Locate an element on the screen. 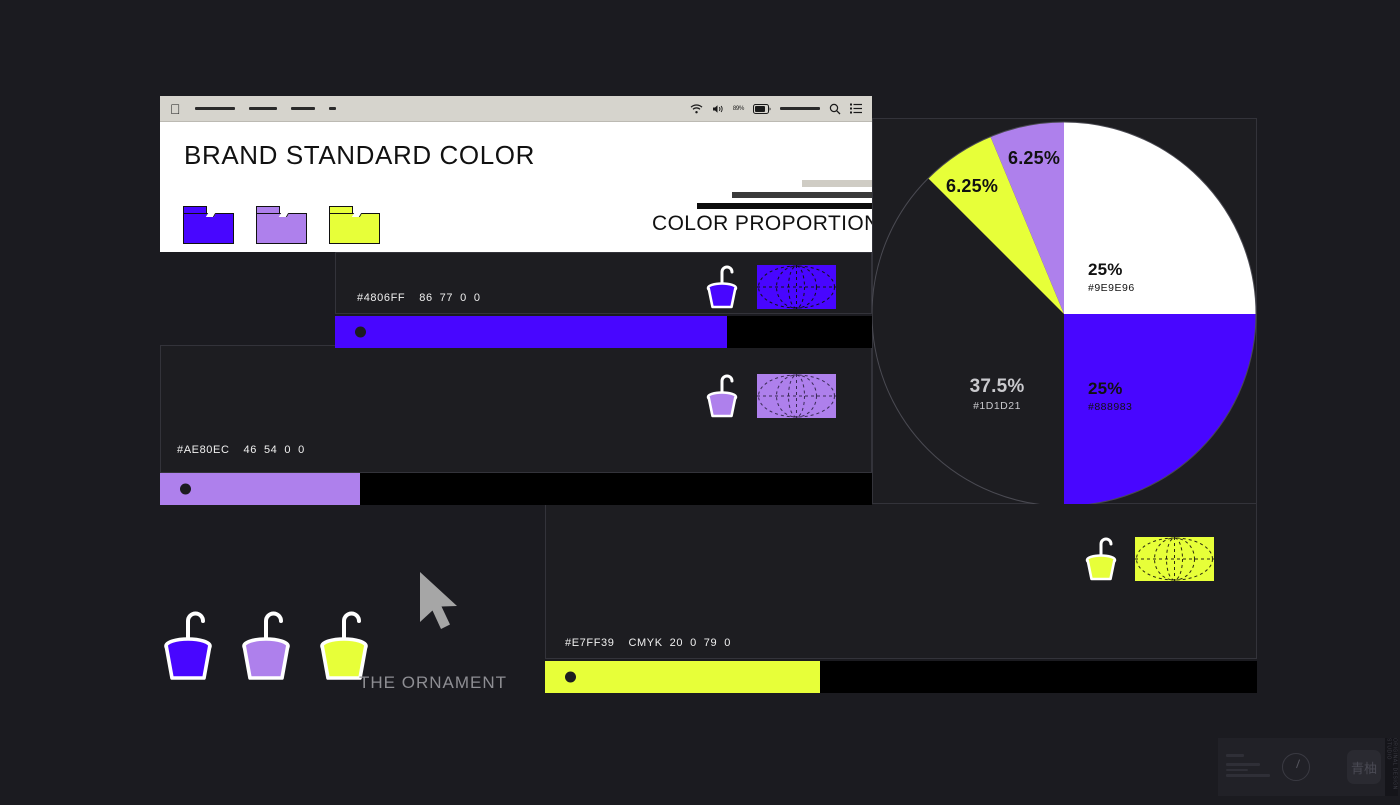  watermark-text-block is located at coordinates (1248, 767).